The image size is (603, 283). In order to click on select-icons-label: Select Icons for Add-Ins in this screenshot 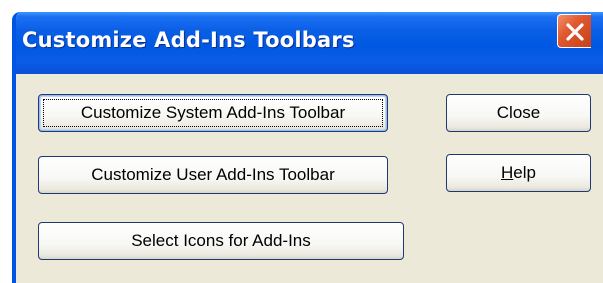, I will do `click(221, 240)`.